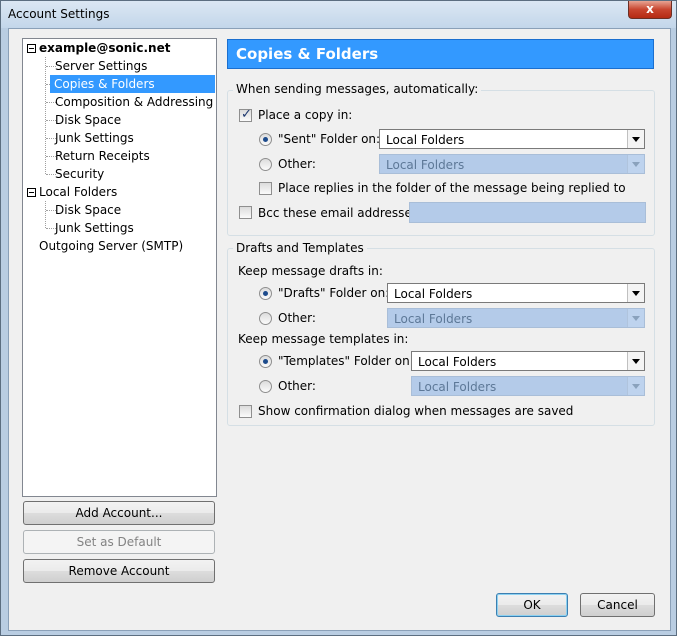  What do you see at coordinates (512, 164) in the screenshot?
I see `other-folder-select: Local Folders` at bounding box center [512, 164].